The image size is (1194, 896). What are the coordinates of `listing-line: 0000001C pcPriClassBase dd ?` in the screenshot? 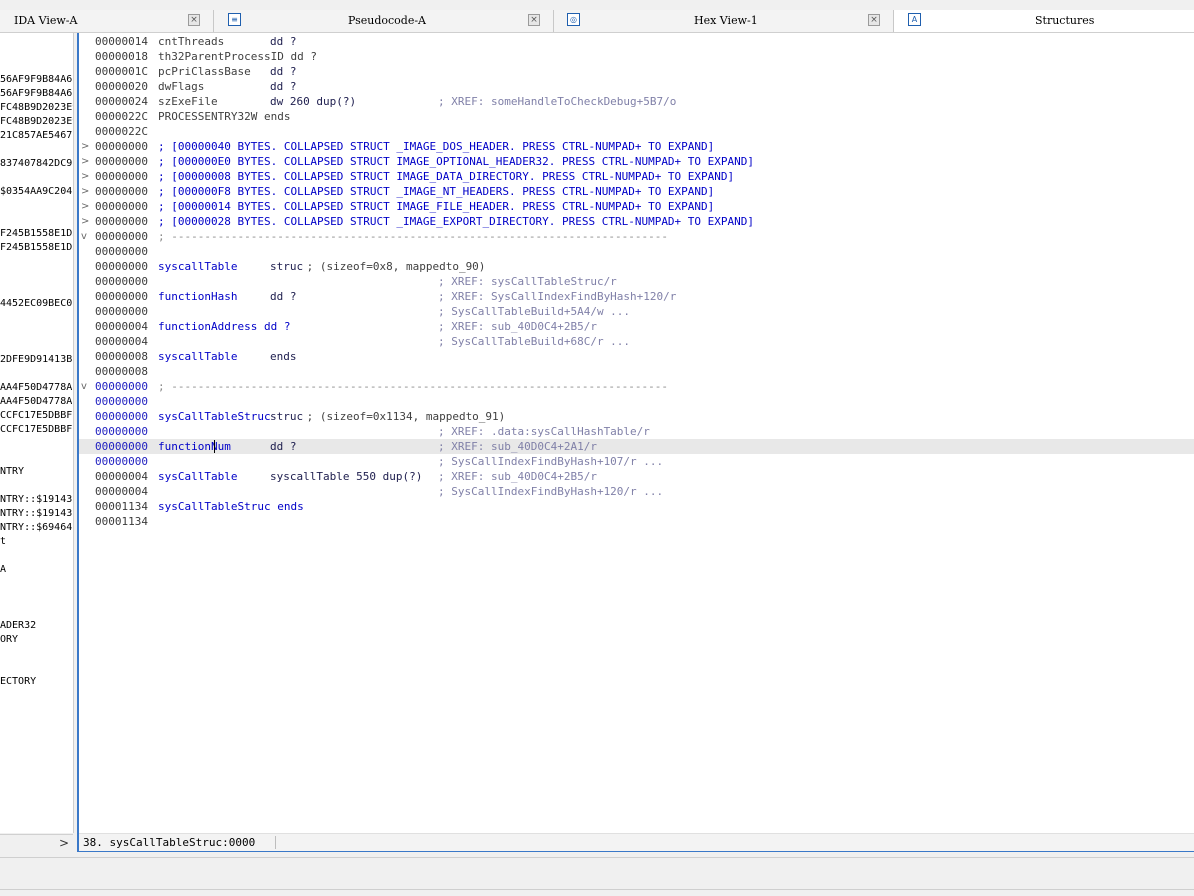 It's located at (636, 71).